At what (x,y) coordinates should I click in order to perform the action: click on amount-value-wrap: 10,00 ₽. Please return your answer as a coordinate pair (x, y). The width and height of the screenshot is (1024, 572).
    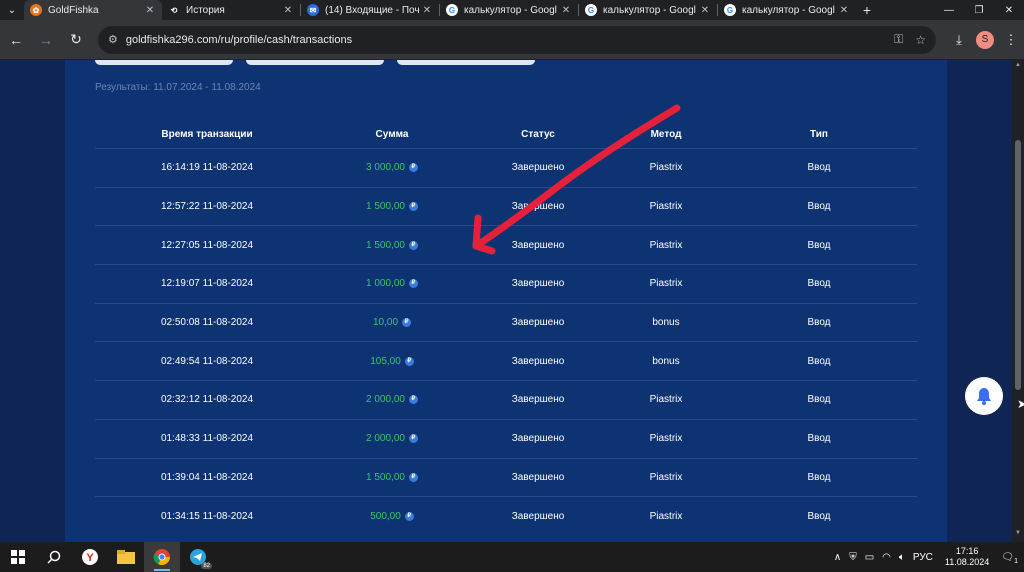
    Looking at the image, I should click on (392, 322).